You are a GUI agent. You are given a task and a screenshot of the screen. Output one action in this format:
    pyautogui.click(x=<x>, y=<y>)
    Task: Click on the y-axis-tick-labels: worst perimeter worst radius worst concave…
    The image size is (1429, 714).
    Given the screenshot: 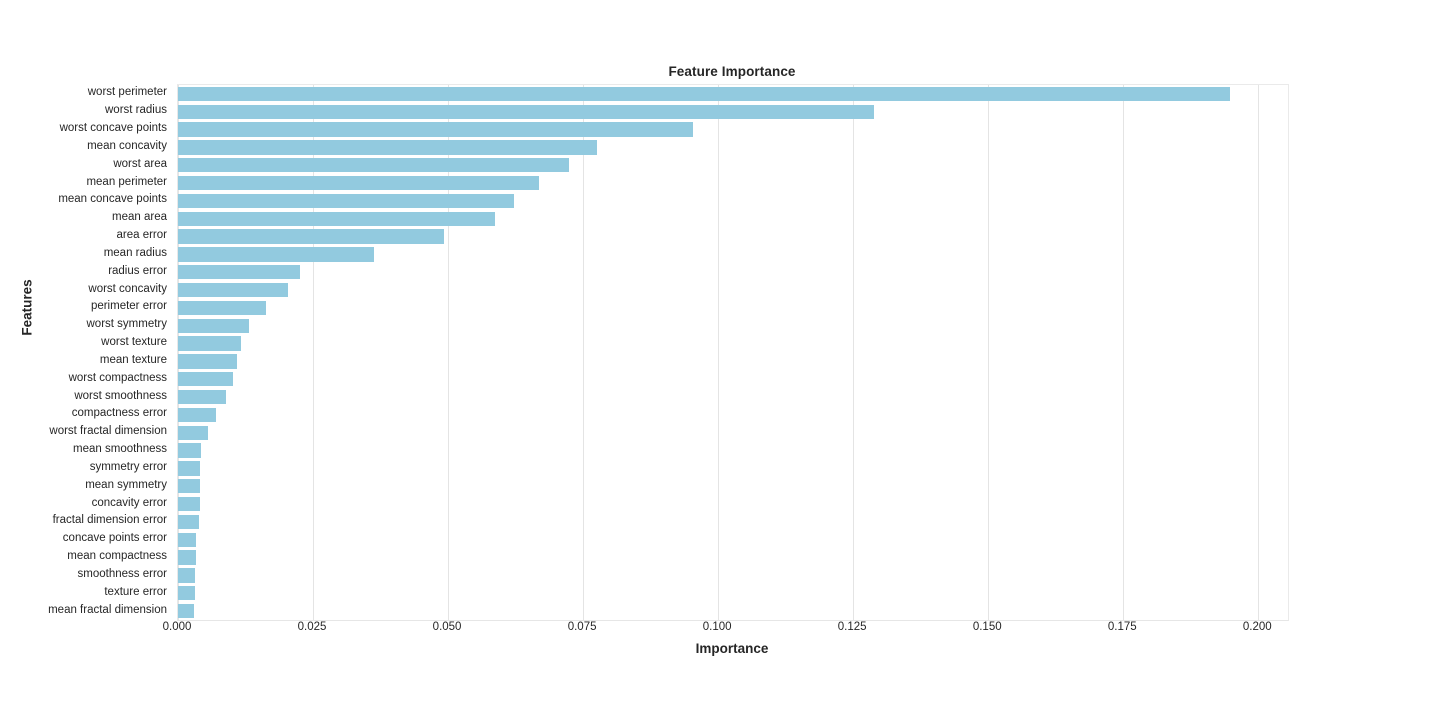 What is the action you would take?
    pyautogui.click(x=86, y=351)
    